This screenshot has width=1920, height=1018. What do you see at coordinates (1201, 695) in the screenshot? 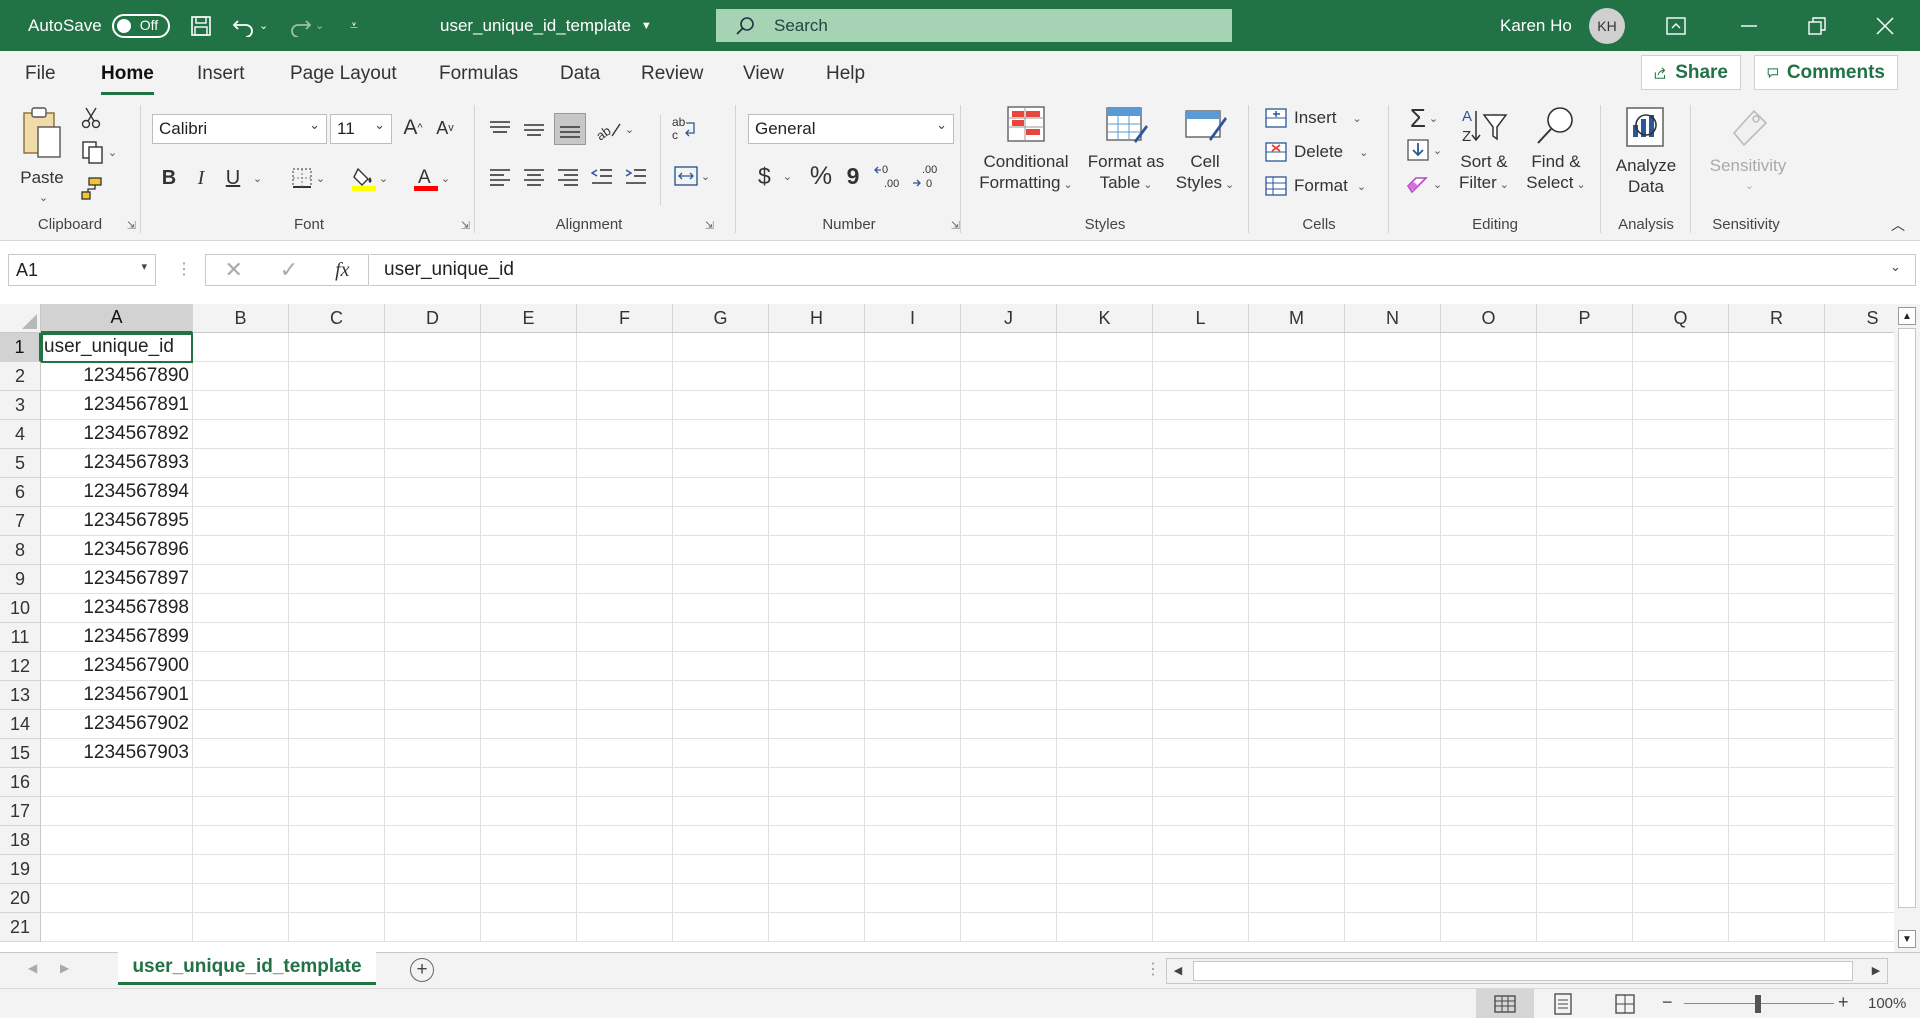
I see `cell-l13` at bounding box center [1201, 695].